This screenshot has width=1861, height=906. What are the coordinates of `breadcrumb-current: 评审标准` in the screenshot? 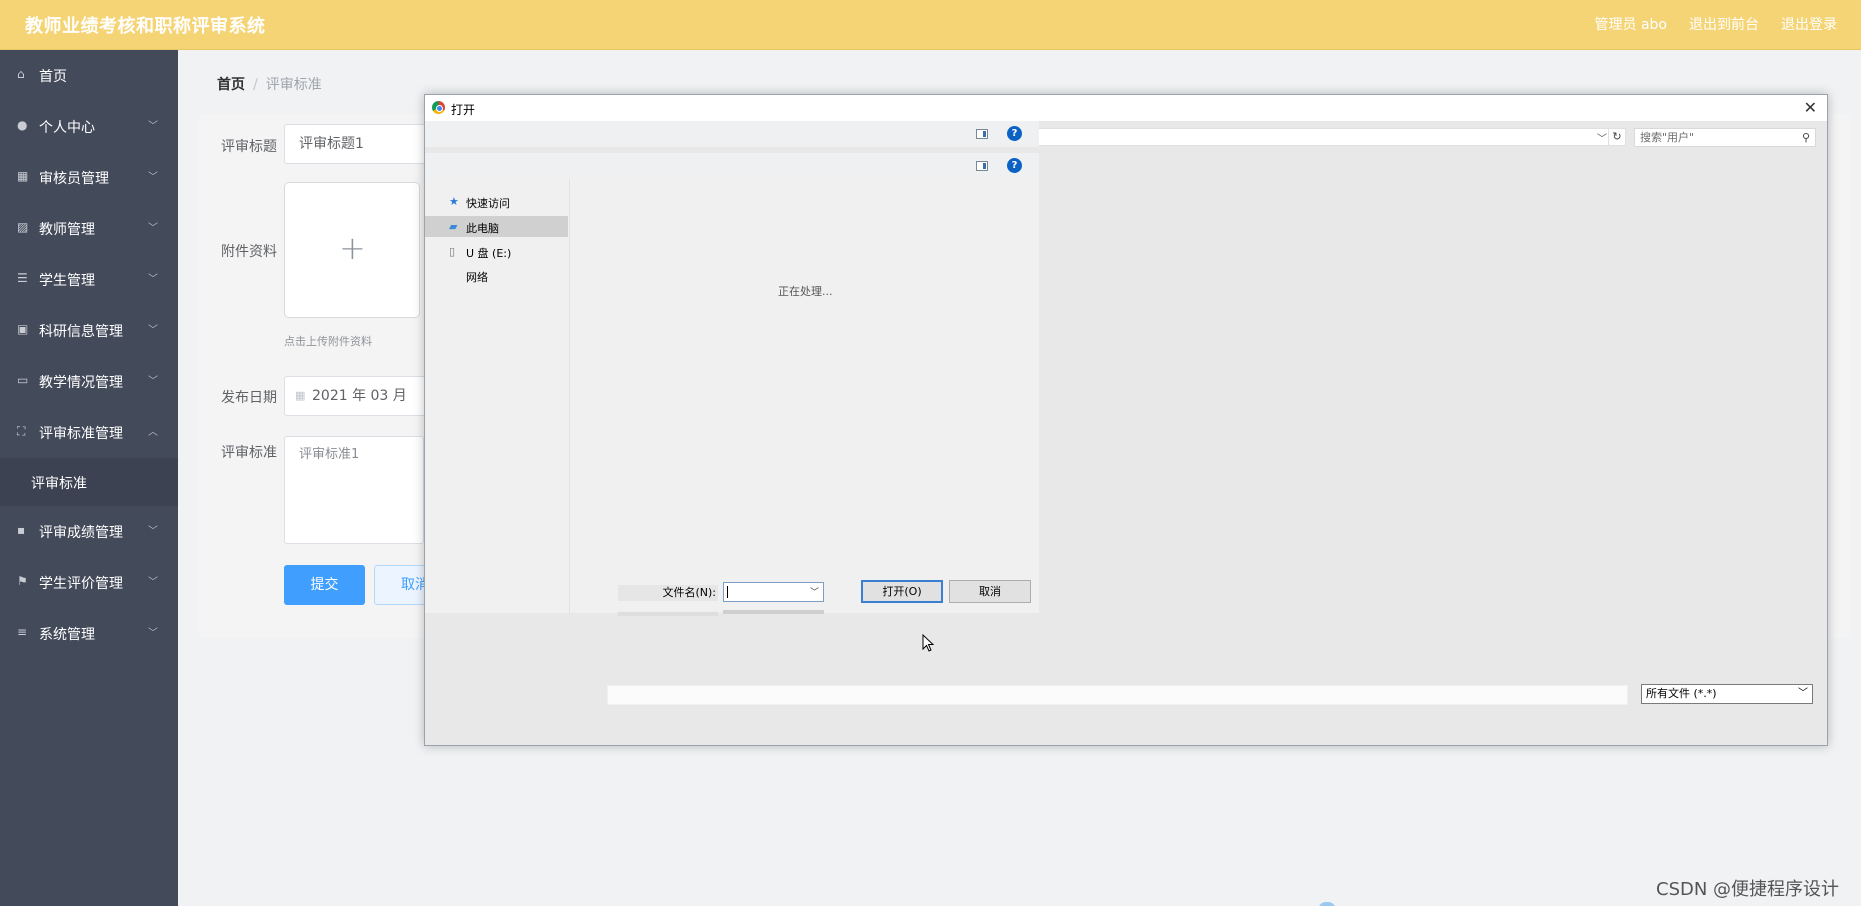 It's located at (293, 85).